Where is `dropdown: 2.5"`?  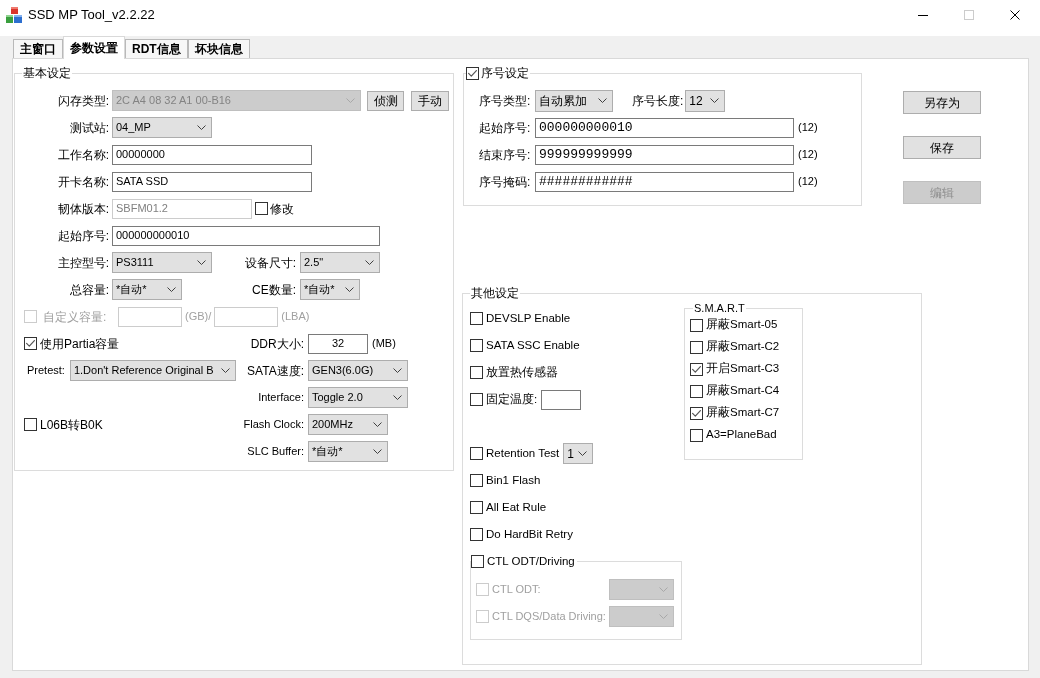
dropdown: 2.5" is located at coordinates (340, 262).